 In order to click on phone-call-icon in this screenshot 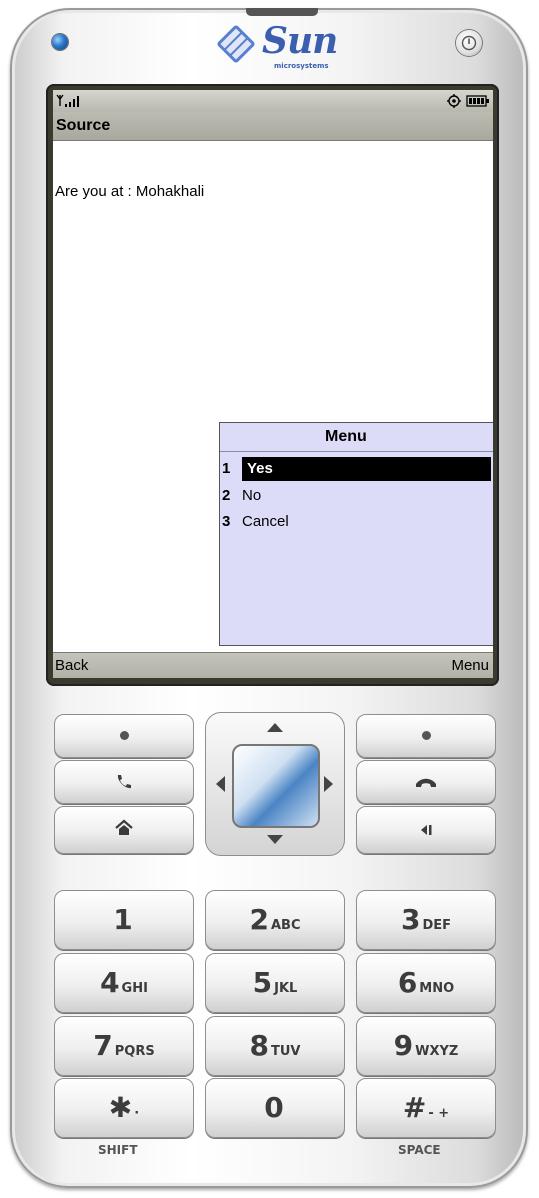, I will do `click(124, 782)`.